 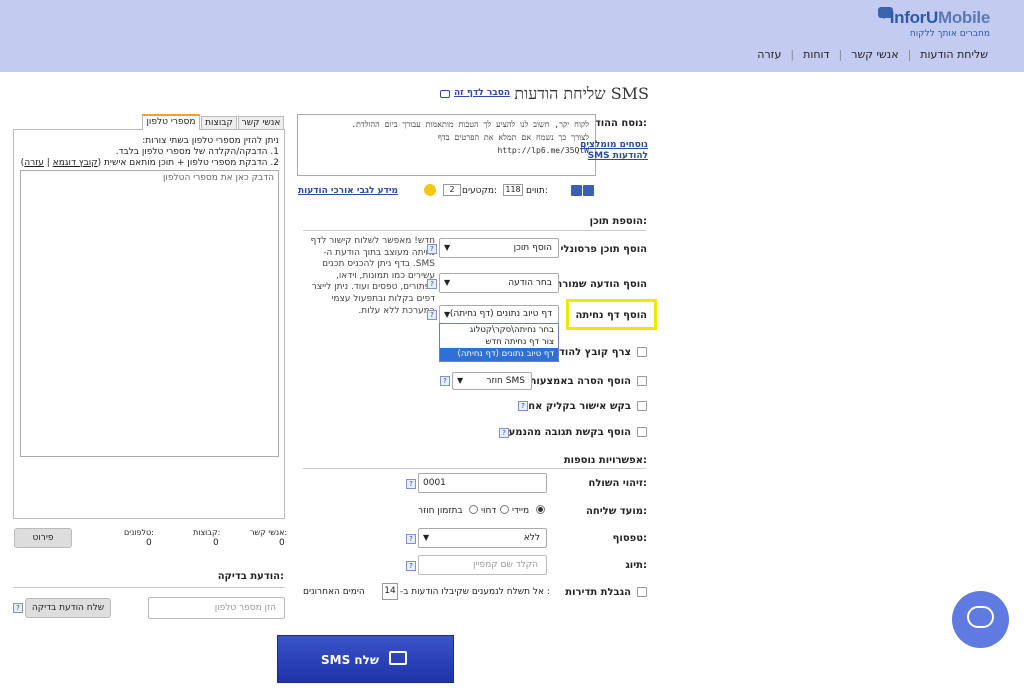 What do you see at coordinates (611, 151) in the screenshot?
I see `saved-texts-link: נוסחים מומלצים להודעות SMS` at bounding box center [611, 151].